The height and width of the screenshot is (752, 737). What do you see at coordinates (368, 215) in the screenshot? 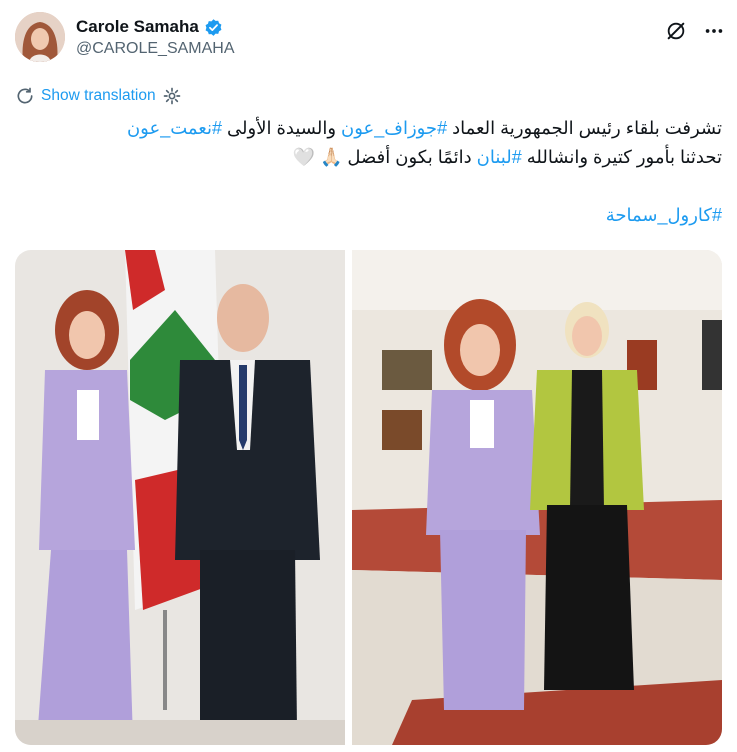
I see `tweet-line-3: #كارول_سماحة` at bounding box center [368, 215].